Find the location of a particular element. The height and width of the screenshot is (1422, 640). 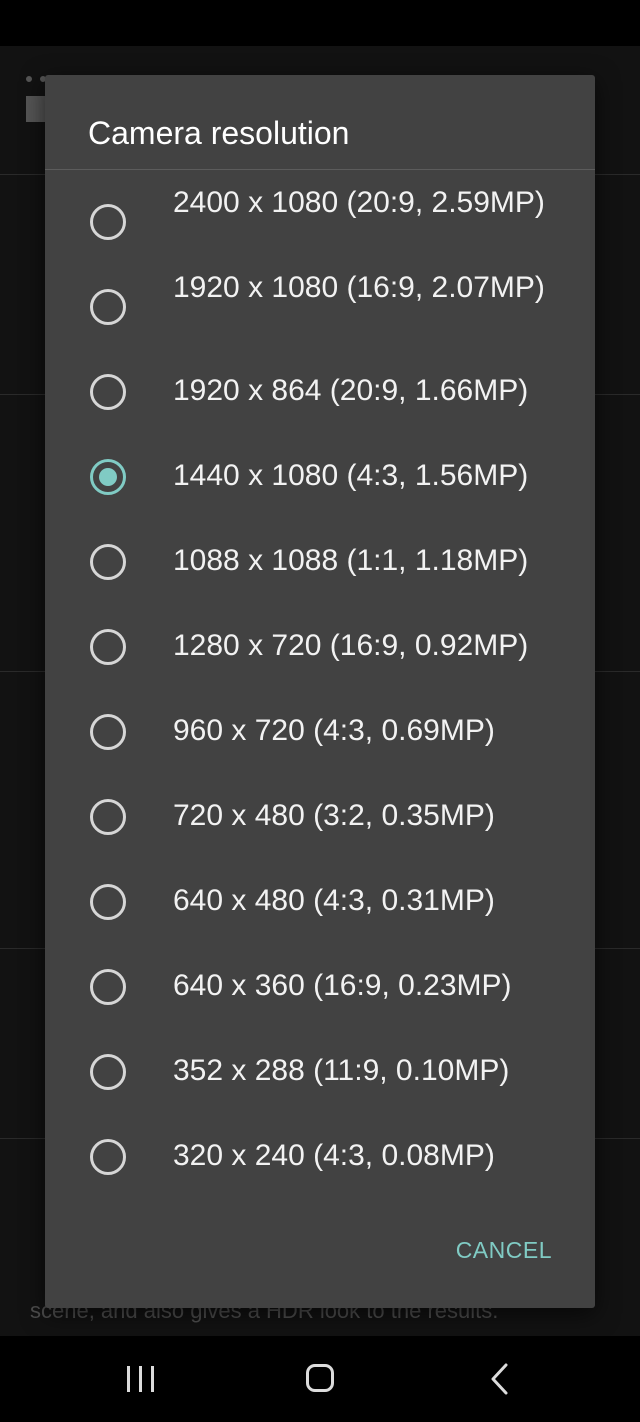

resolution-option: 1088 x 1088 (1:1, 1.18MP) is located at coordinates (320, 562).